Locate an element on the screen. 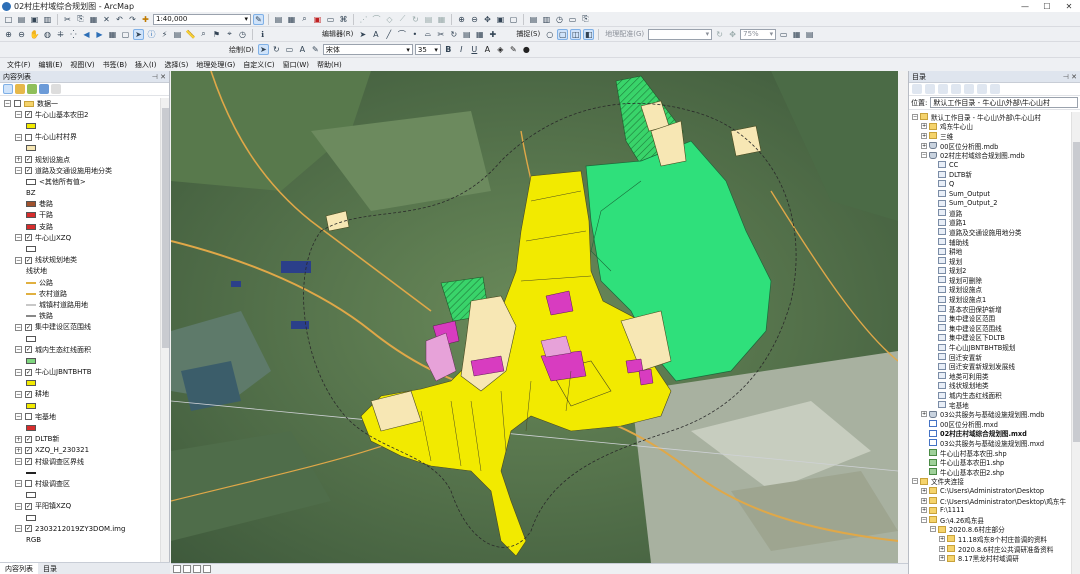 This screenshot has width=1080, height=574. font-name-combobox: 宋体 ▾ is located at coordinates (367, 49).